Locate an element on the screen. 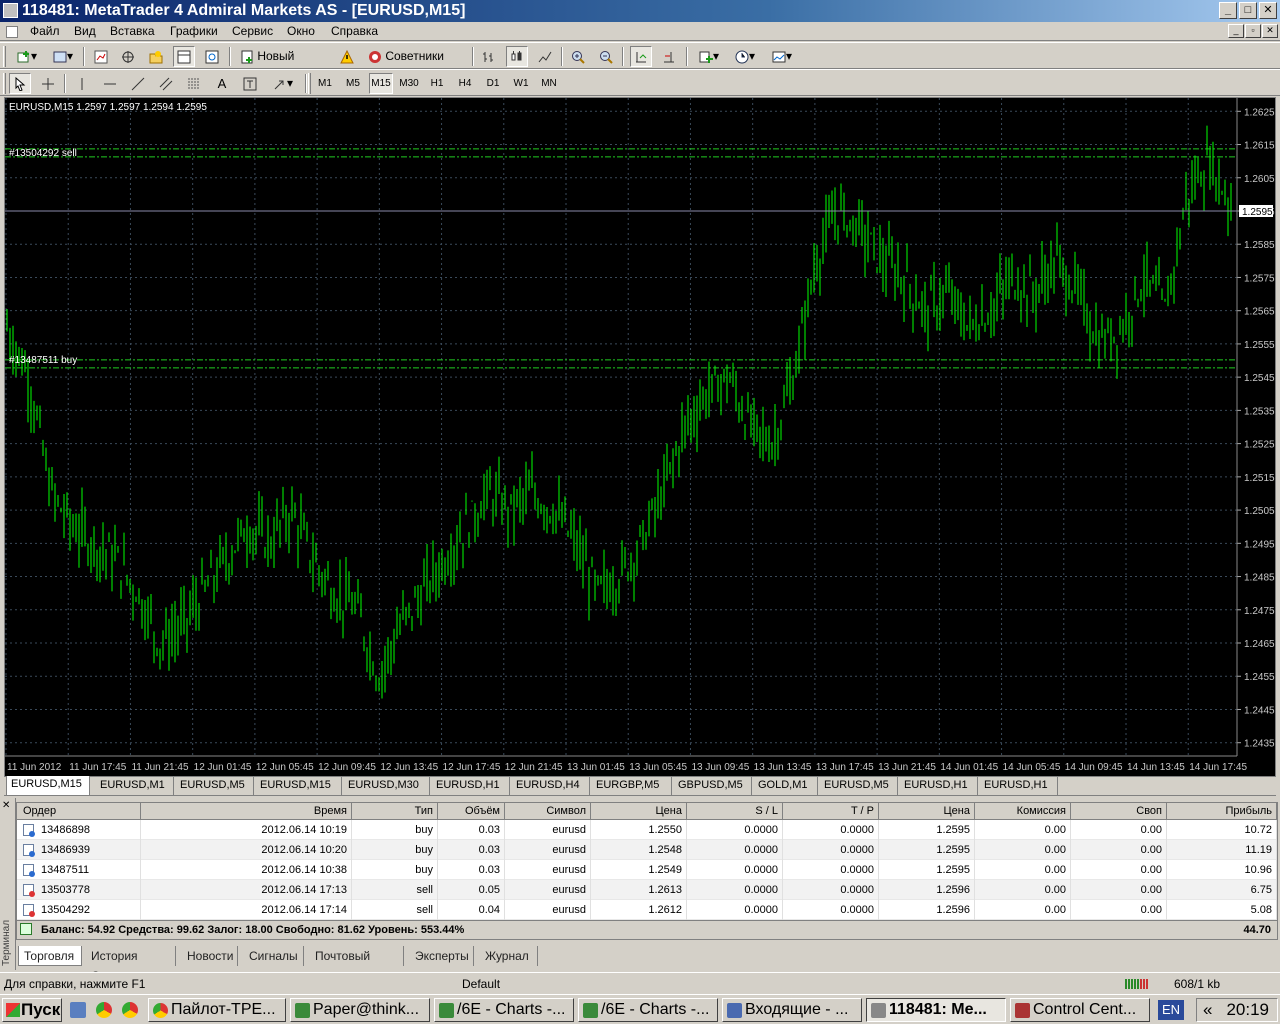 The height and width of the screenshot is (1024, 1280). quicklaunch-desktop-icon is located at coordinates (78, 1010).